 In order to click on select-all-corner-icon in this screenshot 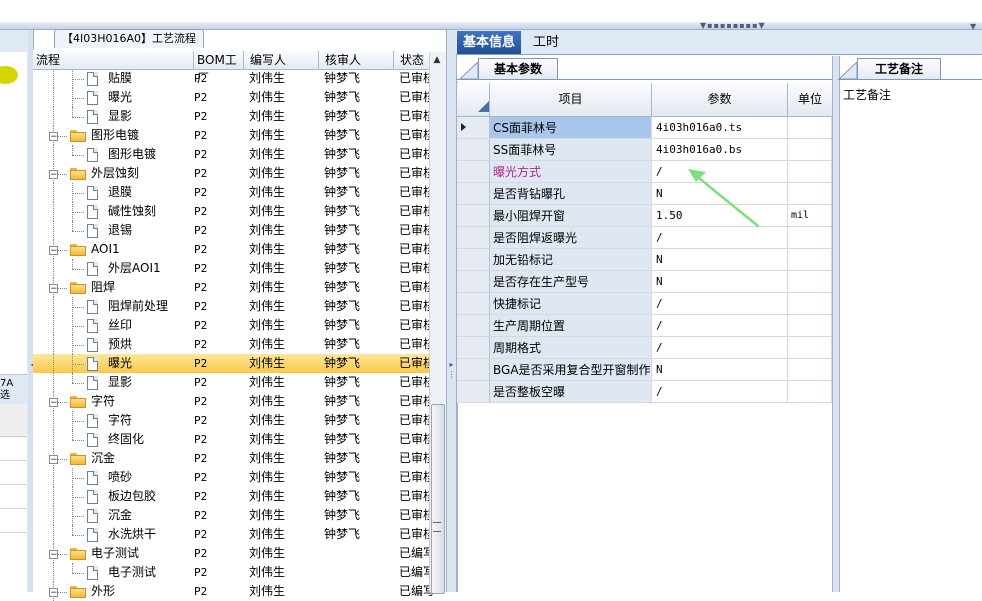, I will do `click(483, 106)`.